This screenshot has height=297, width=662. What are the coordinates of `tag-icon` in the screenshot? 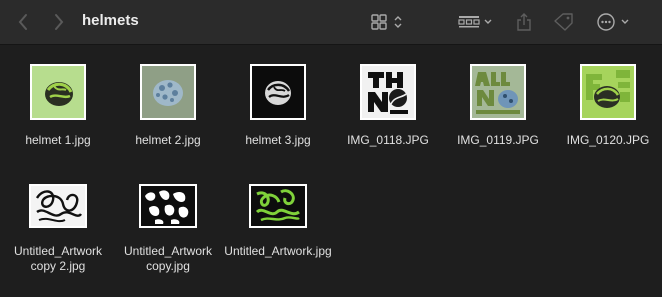 It's located at (563, 22).